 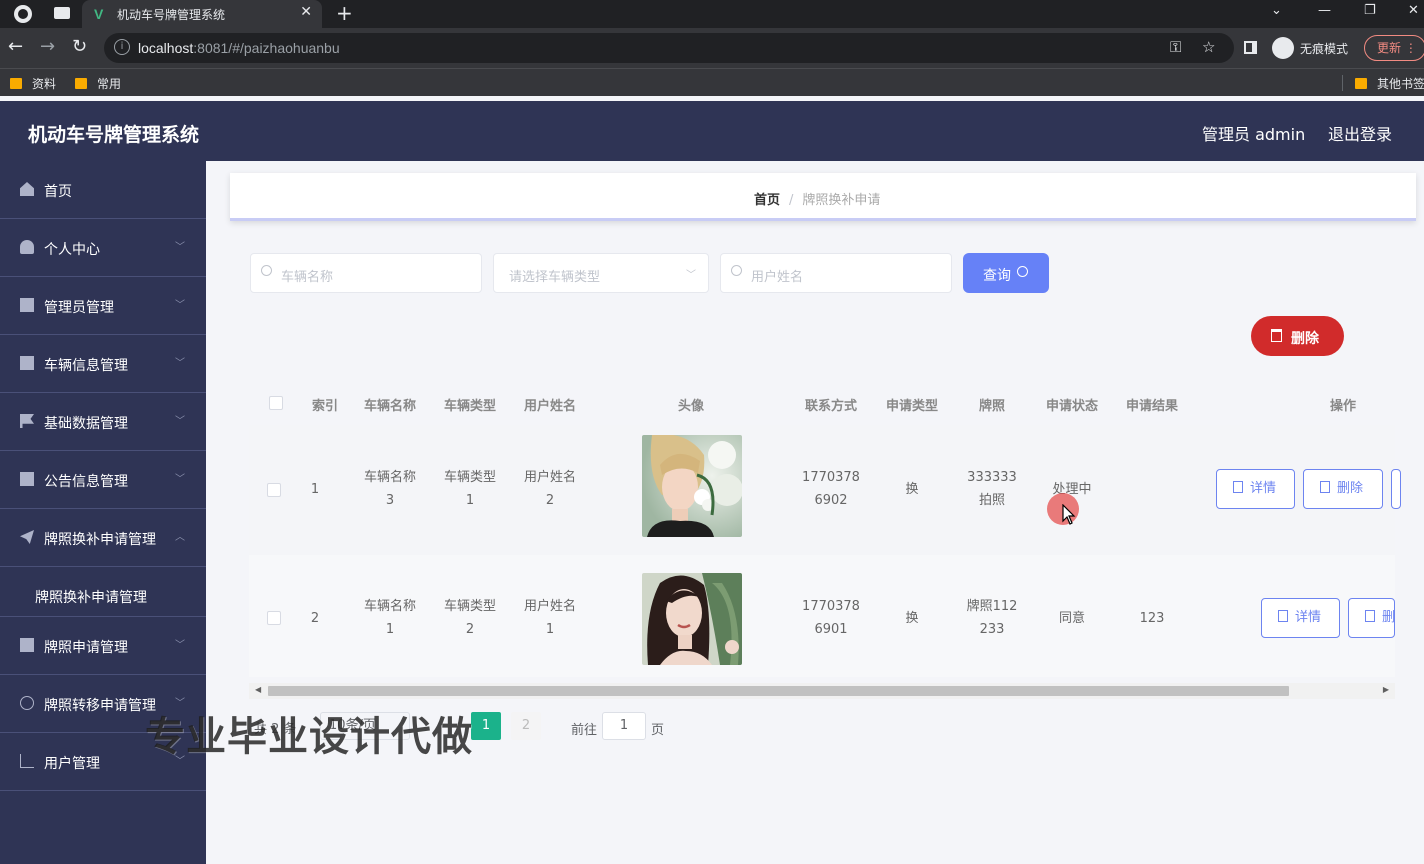 I want to click on incognito-label: 无痕模式, so click(x=1324, y=49).